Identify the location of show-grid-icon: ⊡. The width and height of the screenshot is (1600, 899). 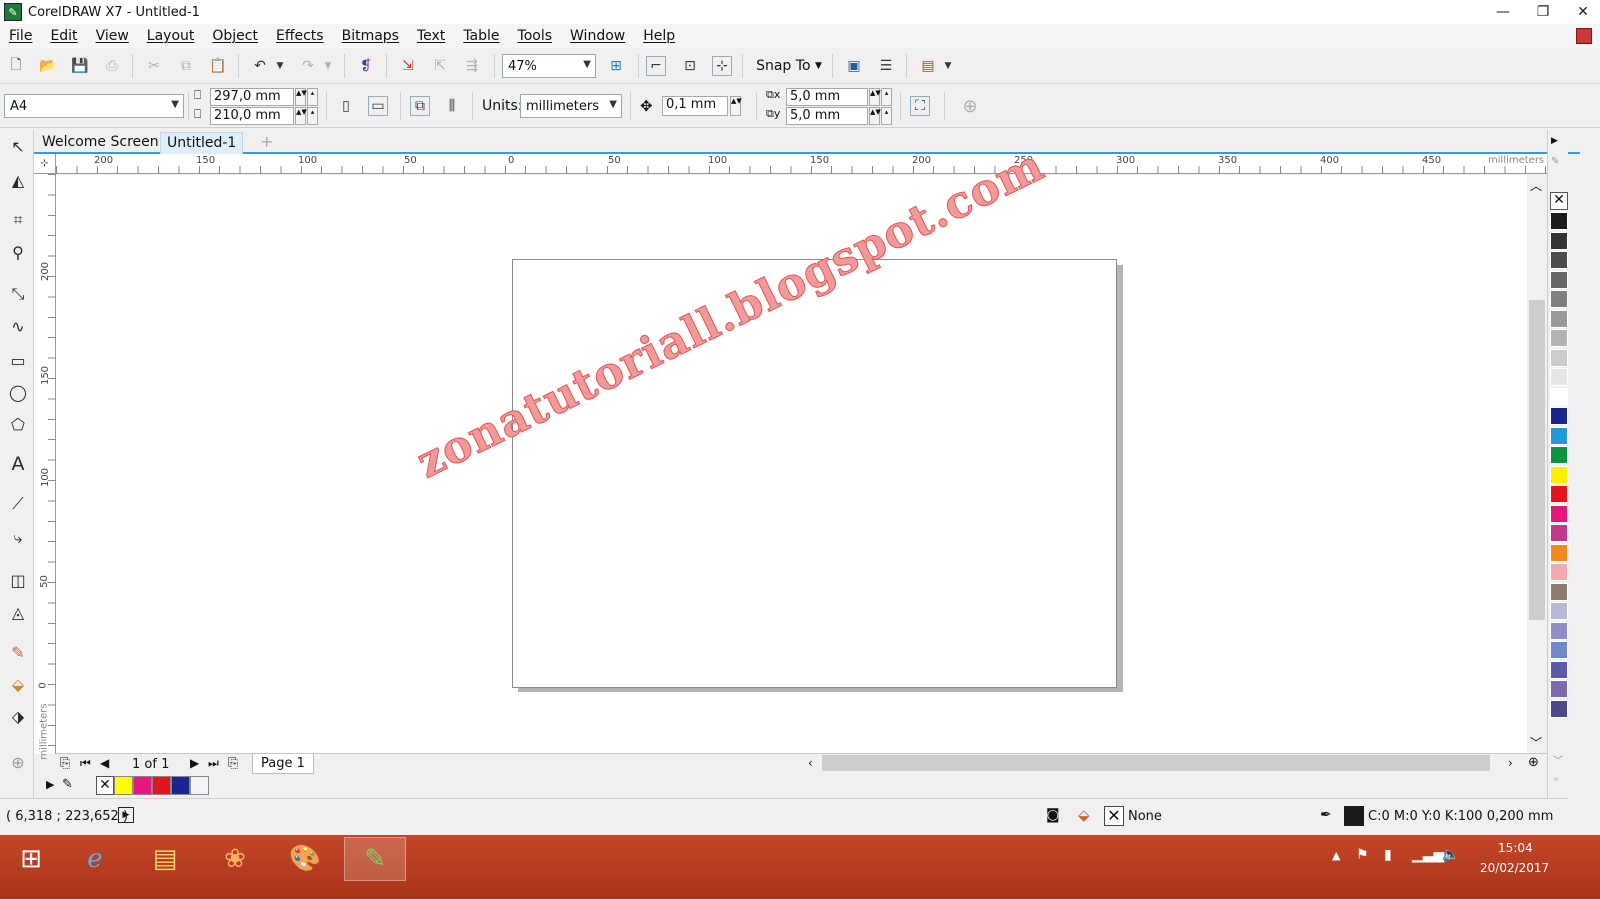
(690, 66).